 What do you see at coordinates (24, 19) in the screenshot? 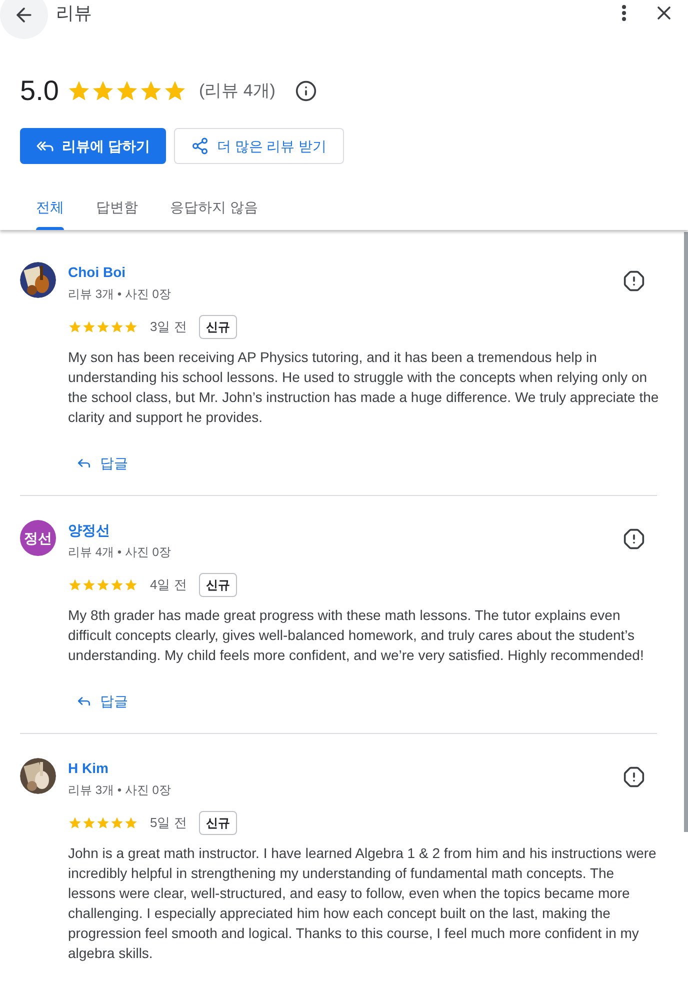
I see `back-button` at bounding box center [24, 19].